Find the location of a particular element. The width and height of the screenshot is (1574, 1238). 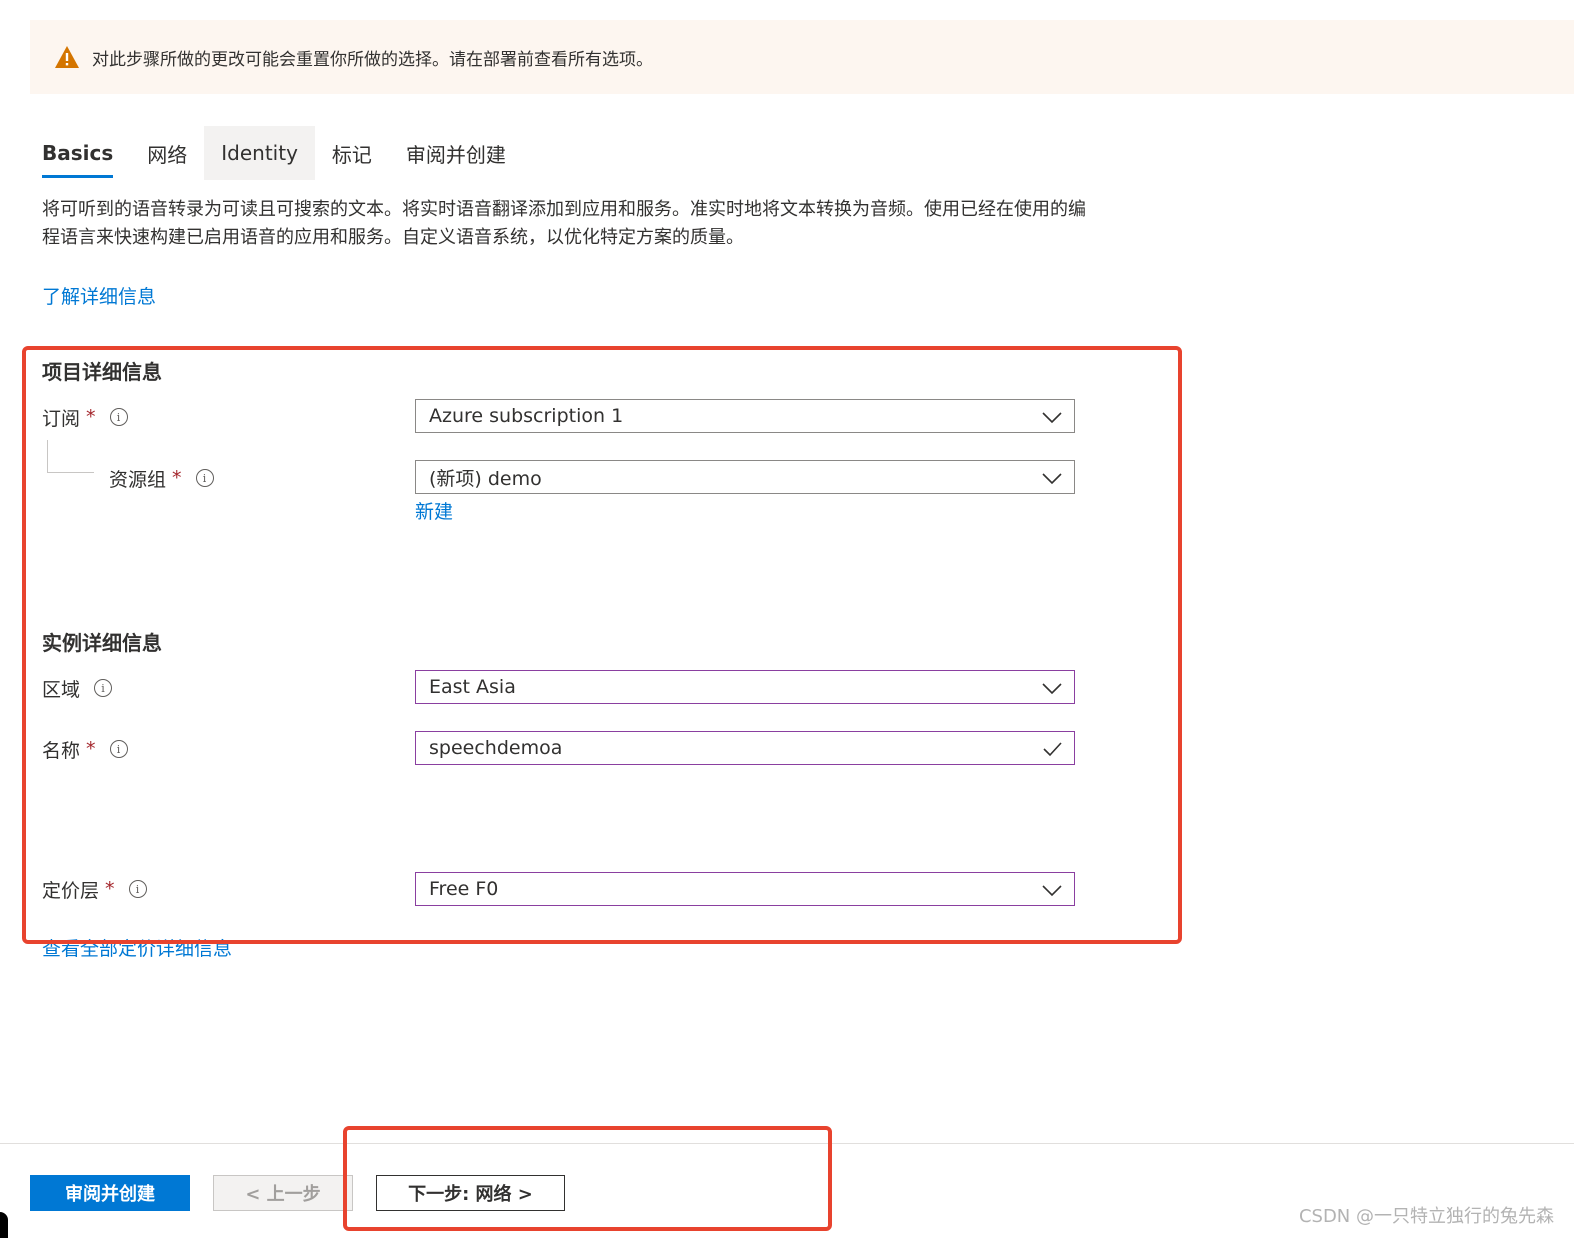

warning-banner: 对此步骤所做的更改可能会重置你所做的选择。请在部署前查看所有选项。 is located at coordinates (802, 57).